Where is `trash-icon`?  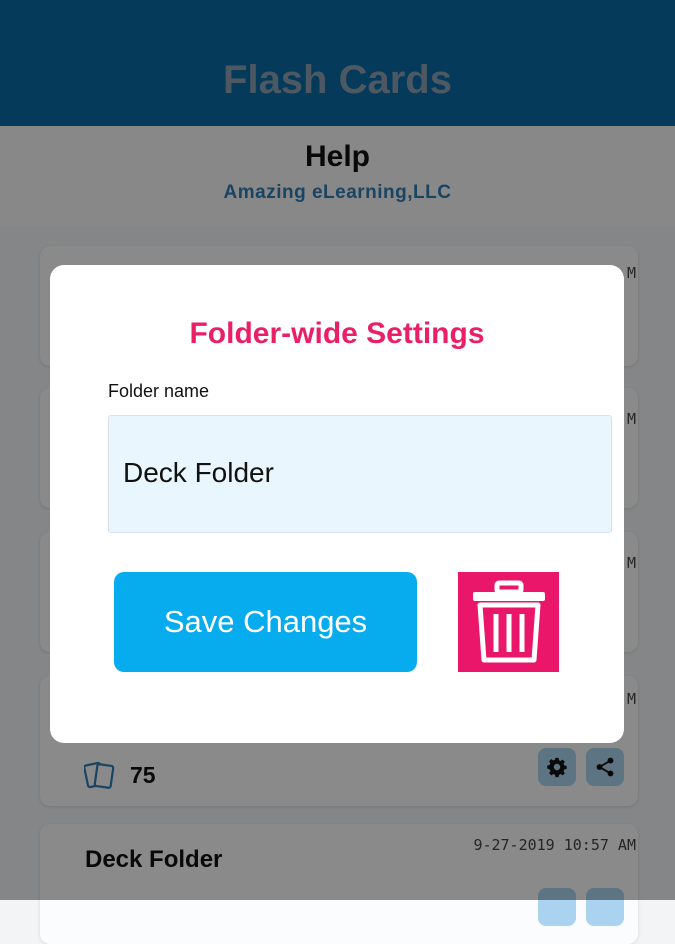
trash-icon is located at coordinates (508, 621).